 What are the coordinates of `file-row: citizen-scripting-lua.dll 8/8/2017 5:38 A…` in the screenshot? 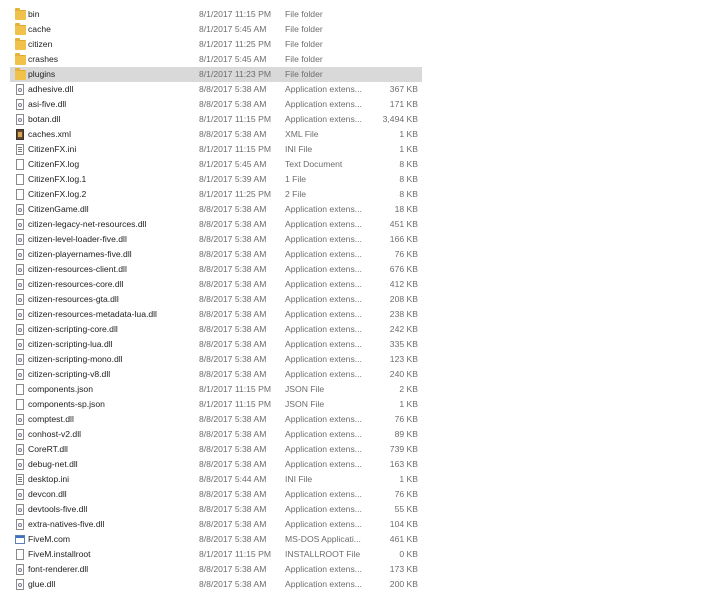 It's located at (216, 344).